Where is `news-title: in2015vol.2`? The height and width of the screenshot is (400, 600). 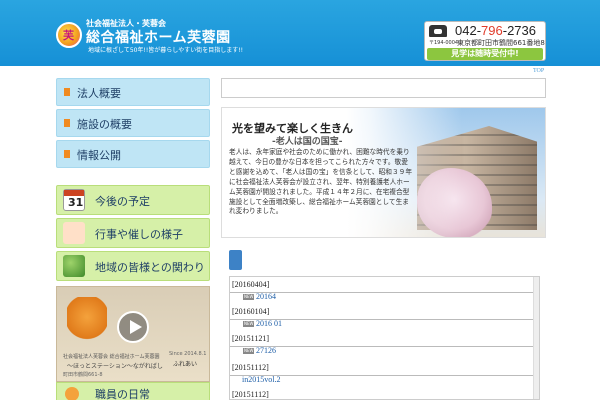
news-title: in2015vol.2 is located at coordinates (261, 379).